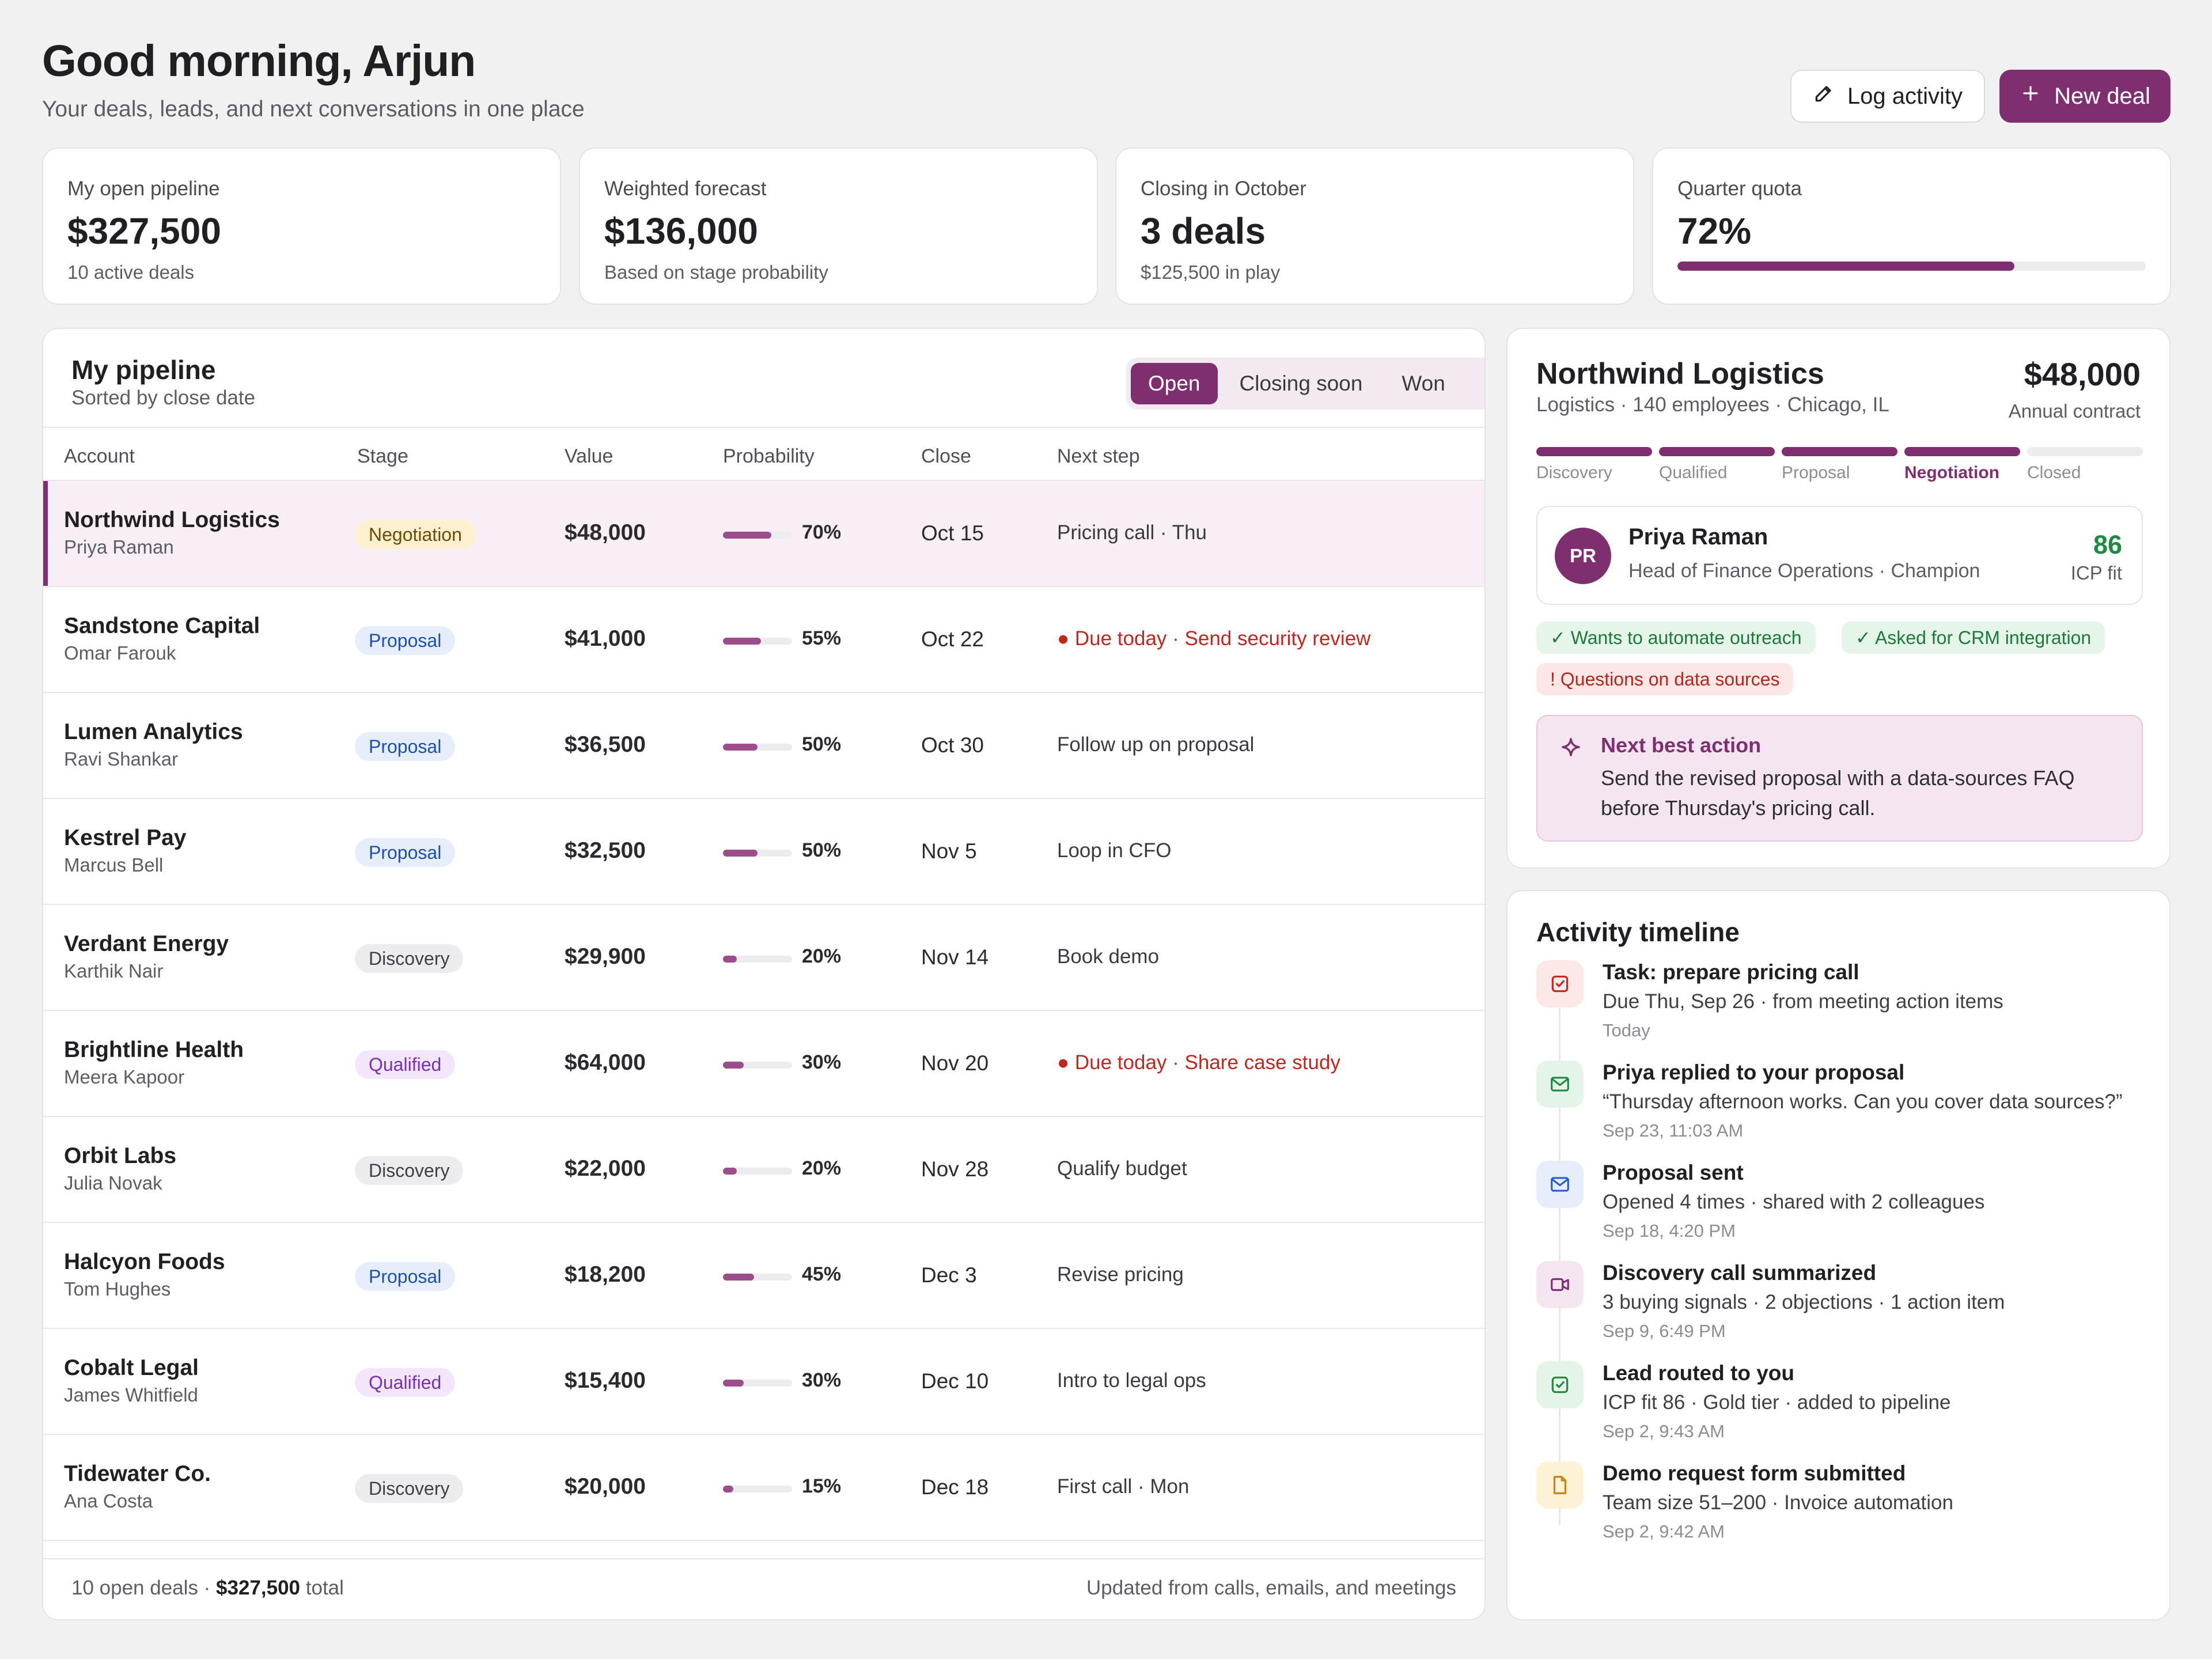 The height and width of the screenshot is (1659, 2212). Describe the element at coordinates (1174, 383) in the screenshot. I see `tab-open: Open` at that location.